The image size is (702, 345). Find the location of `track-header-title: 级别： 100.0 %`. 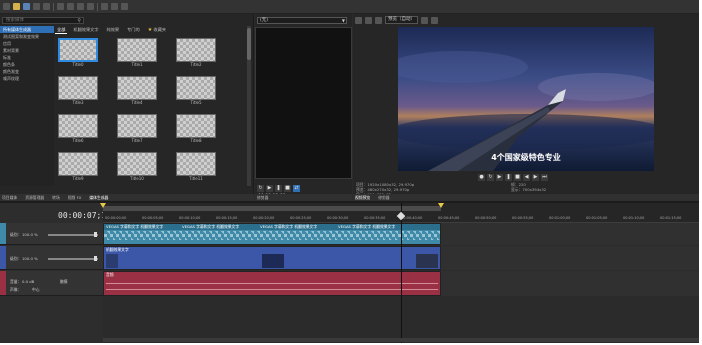

track-header-title: 级别： 100.0 % is located at coordinates (51, 234).